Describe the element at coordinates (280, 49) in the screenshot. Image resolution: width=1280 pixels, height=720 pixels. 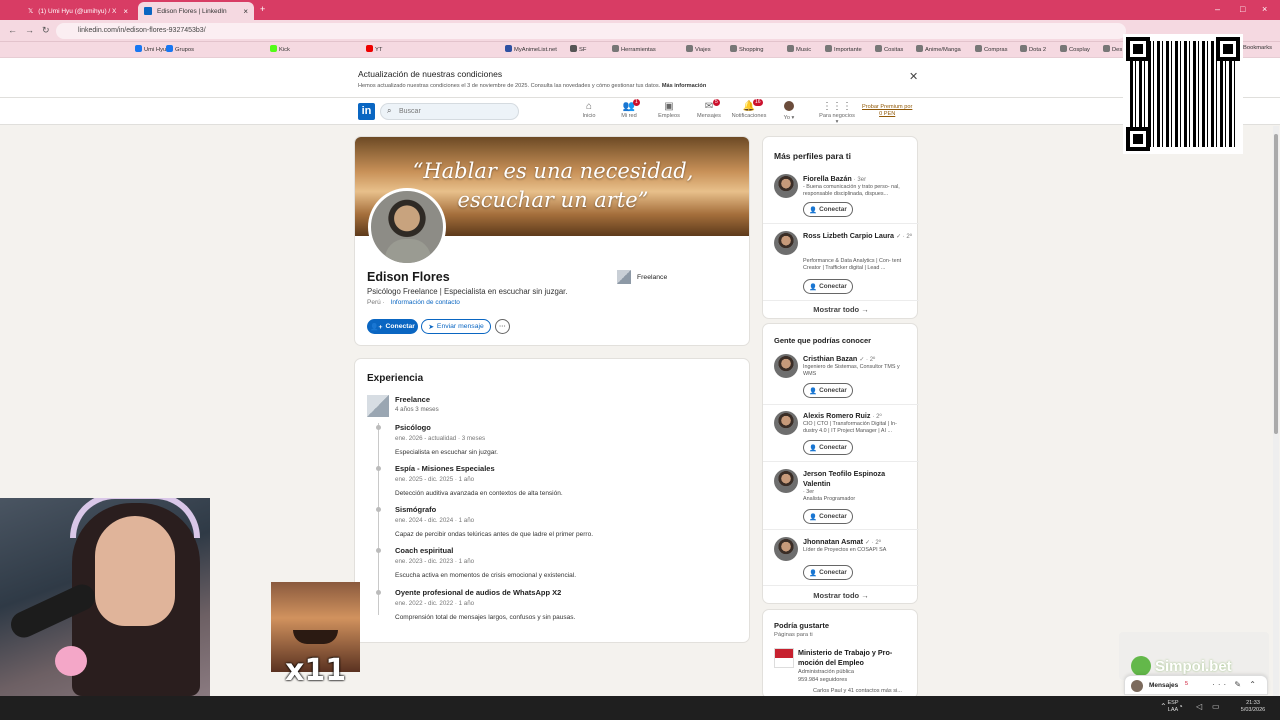
I see `bookmark-folder: Kick` at that location.